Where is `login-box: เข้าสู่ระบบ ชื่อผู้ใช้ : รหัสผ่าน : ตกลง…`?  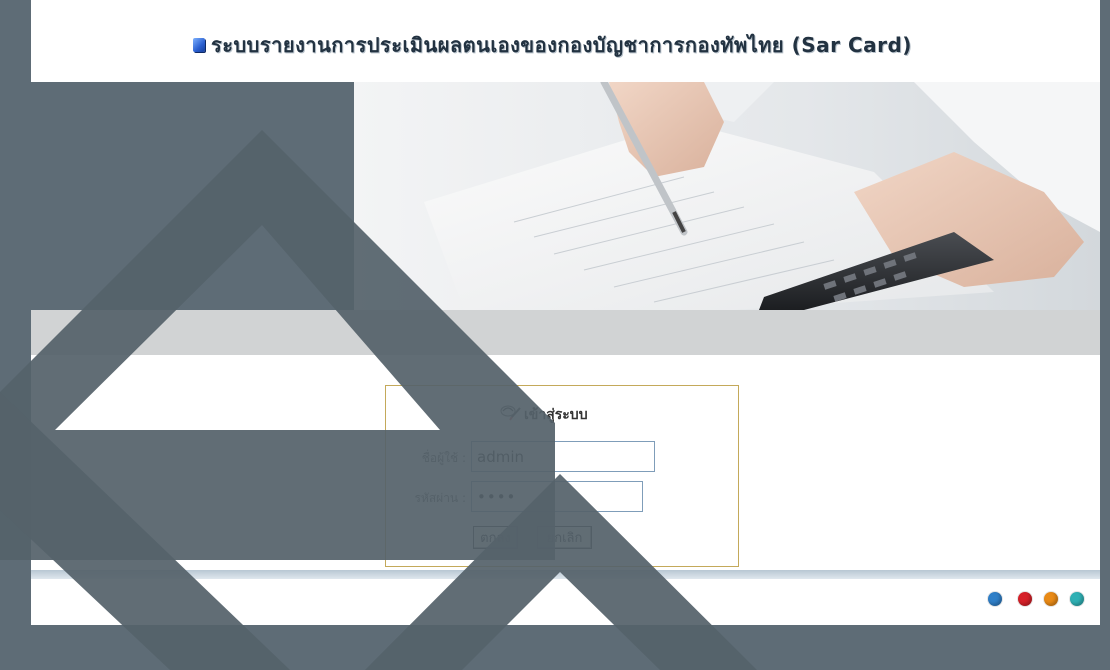 login-box: เข้าสู่ระบบ ชื่อผู้ใช้ : รหัสผ่าน : ตกลง… is located at coordinates (562, 476).